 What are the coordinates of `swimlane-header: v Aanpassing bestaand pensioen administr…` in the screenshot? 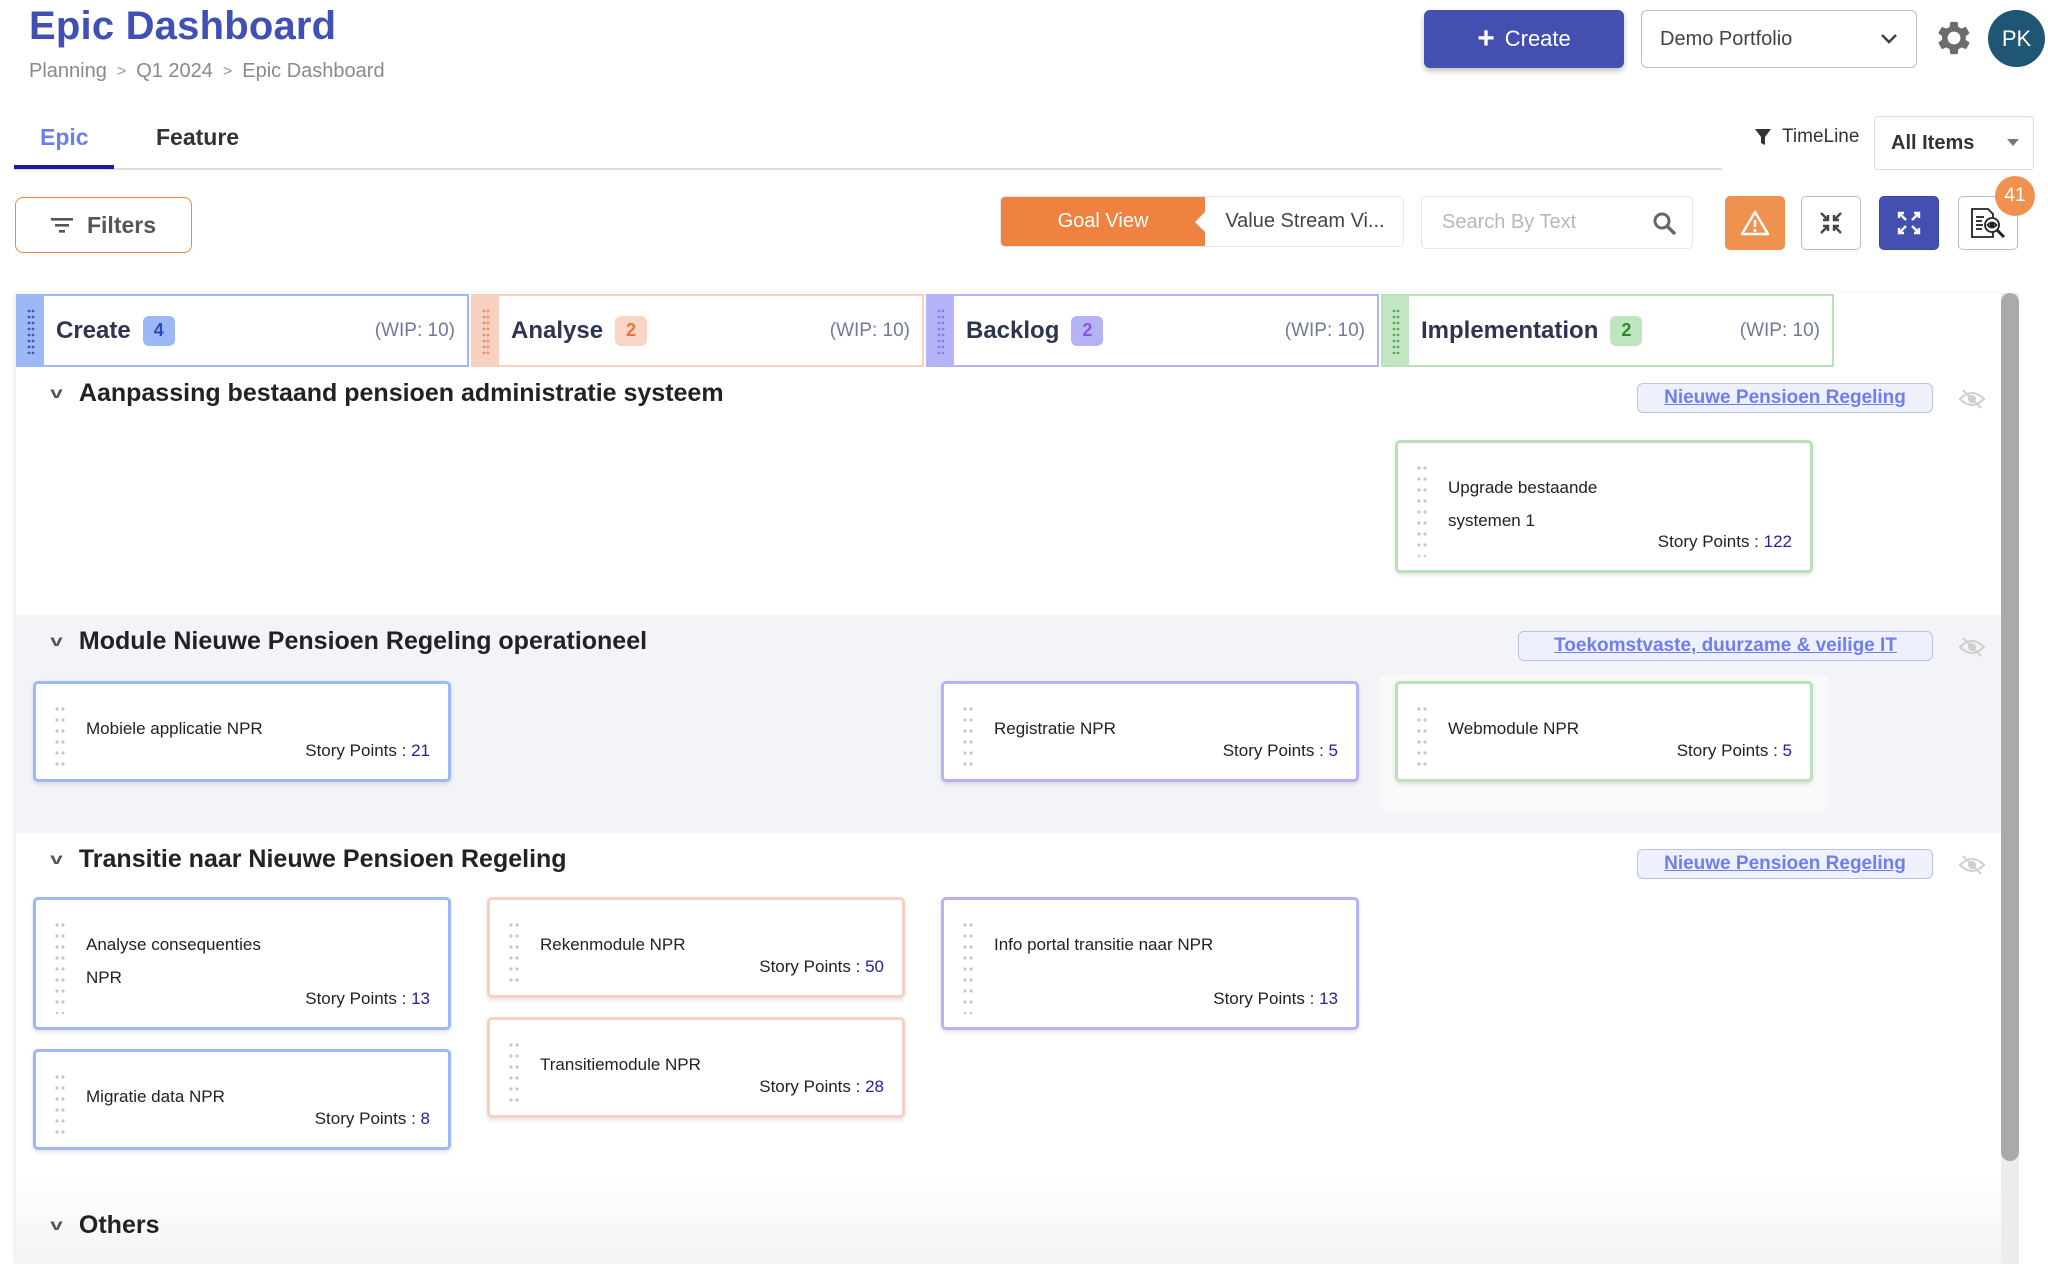 It's located at (386, 393).